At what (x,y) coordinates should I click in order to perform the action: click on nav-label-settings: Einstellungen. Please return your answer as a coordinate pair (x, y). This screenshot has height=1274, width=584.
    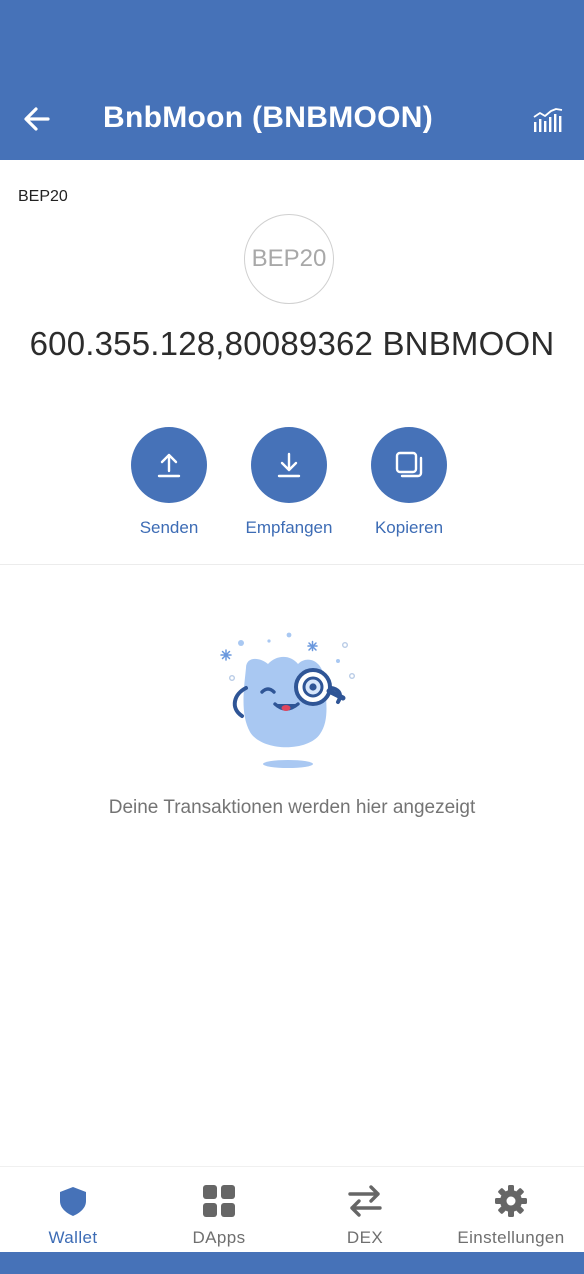
    Looking at the image, I should click on (511, 1237).